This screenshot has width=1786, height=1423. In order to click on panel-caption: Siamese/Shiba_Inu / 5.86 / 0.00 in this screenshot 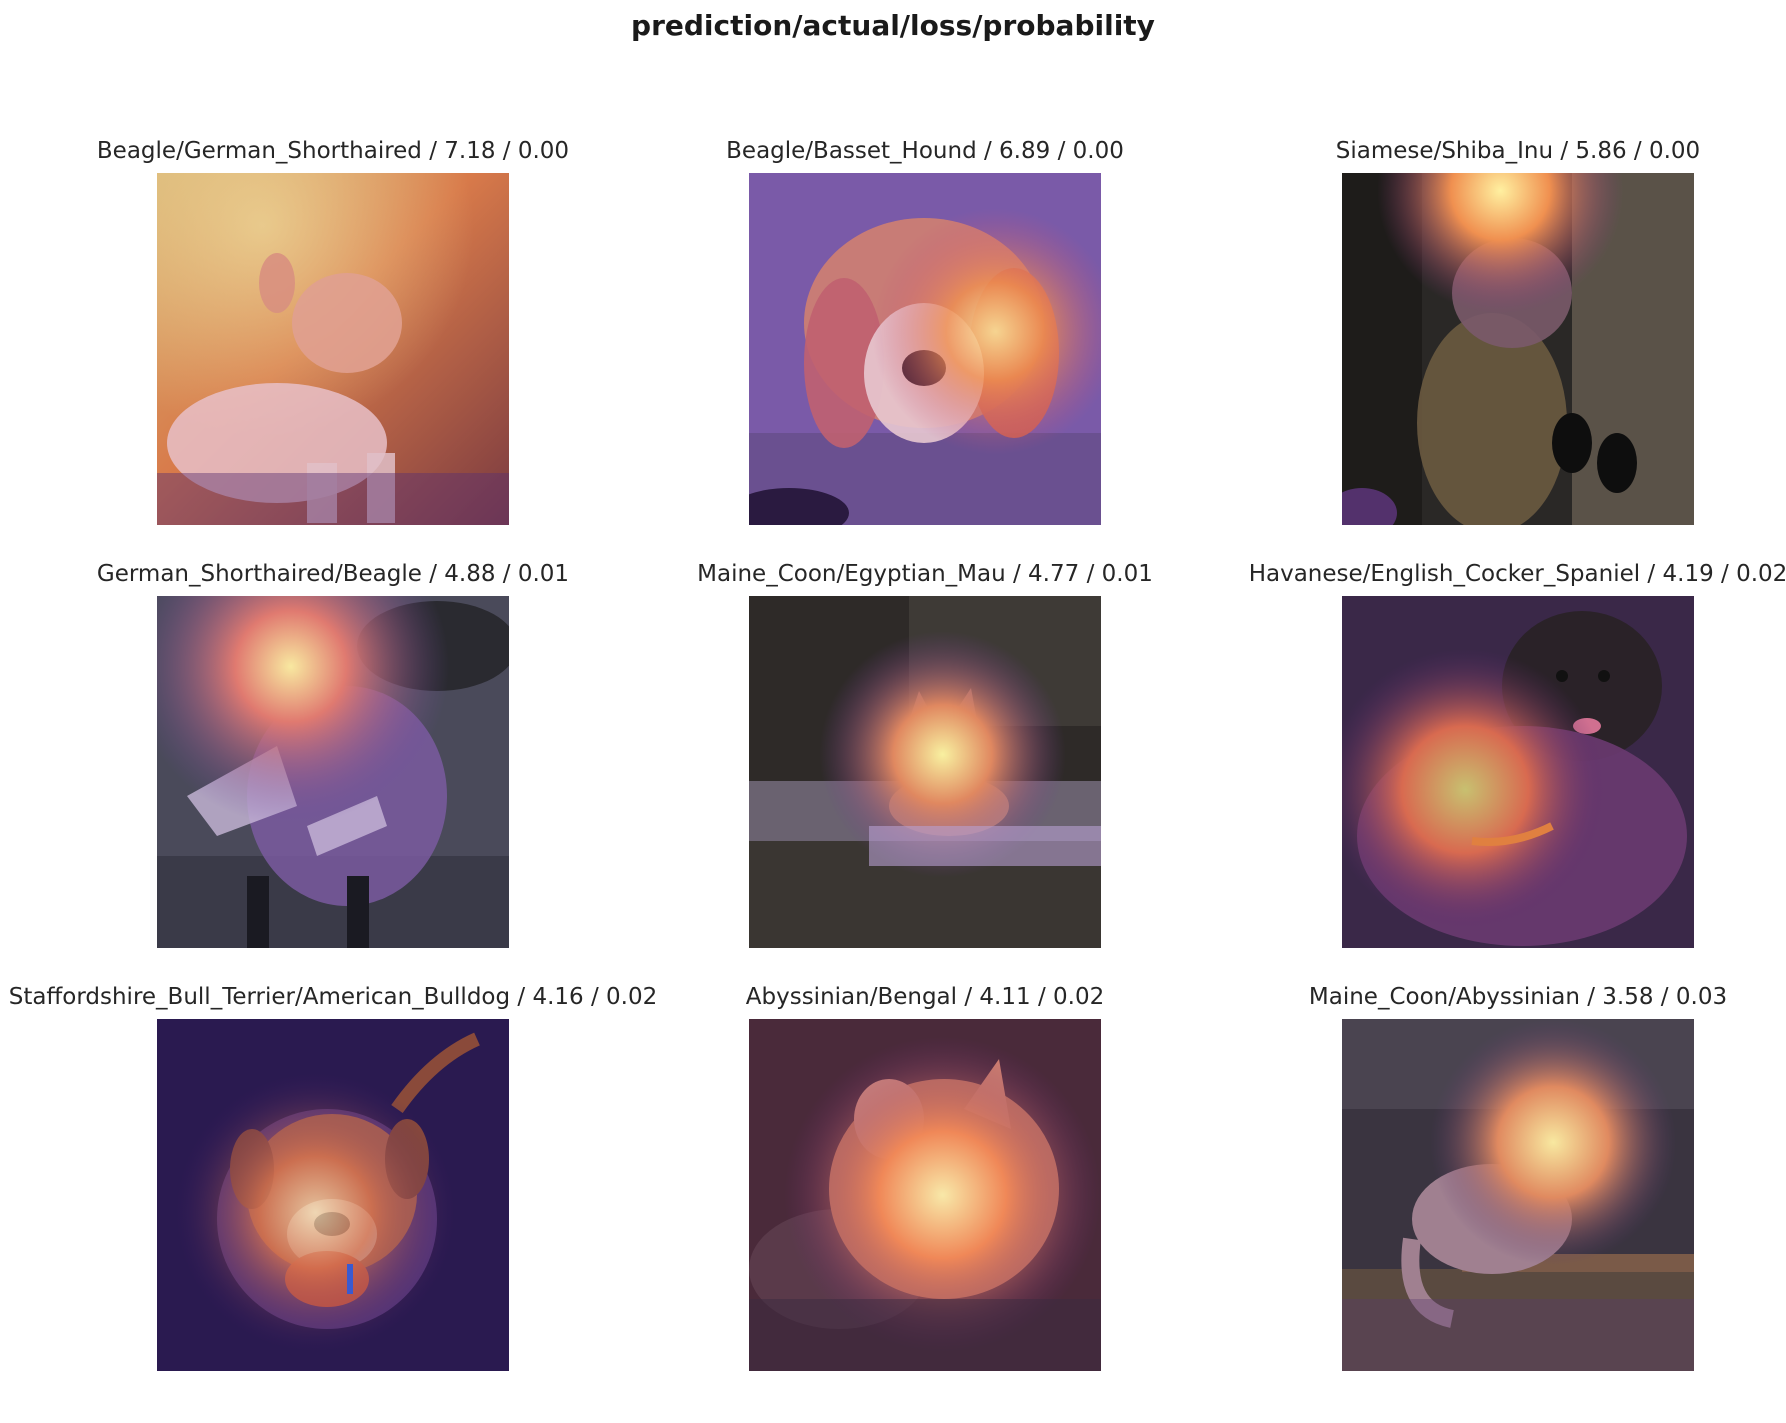, I will do `click(1518, 151)`.